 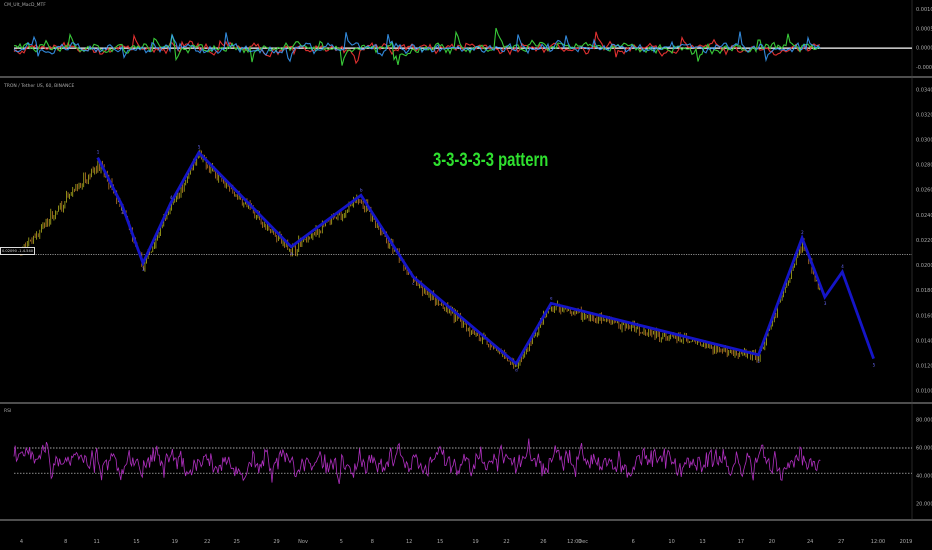 What do you see at coordinates (878, 542) in the screenshot?
I see `time-tick-label: 12:00` at bounding box center [878, 542].